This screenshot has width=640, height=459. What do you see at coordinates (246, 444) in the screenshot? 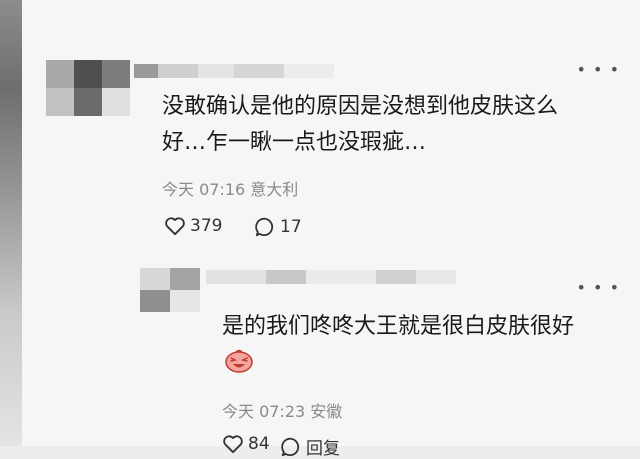
I see `reply-like-button: 84` at bounding box center [246, 444].